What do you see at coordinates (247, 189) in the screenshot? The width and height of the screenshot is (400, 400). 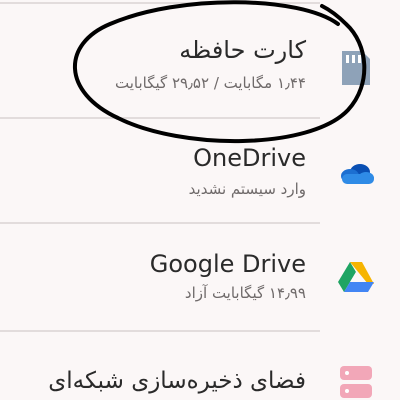 I see `onedrive-subtitle: وارد سیستم نشدید` at bounding box center [247, 189].